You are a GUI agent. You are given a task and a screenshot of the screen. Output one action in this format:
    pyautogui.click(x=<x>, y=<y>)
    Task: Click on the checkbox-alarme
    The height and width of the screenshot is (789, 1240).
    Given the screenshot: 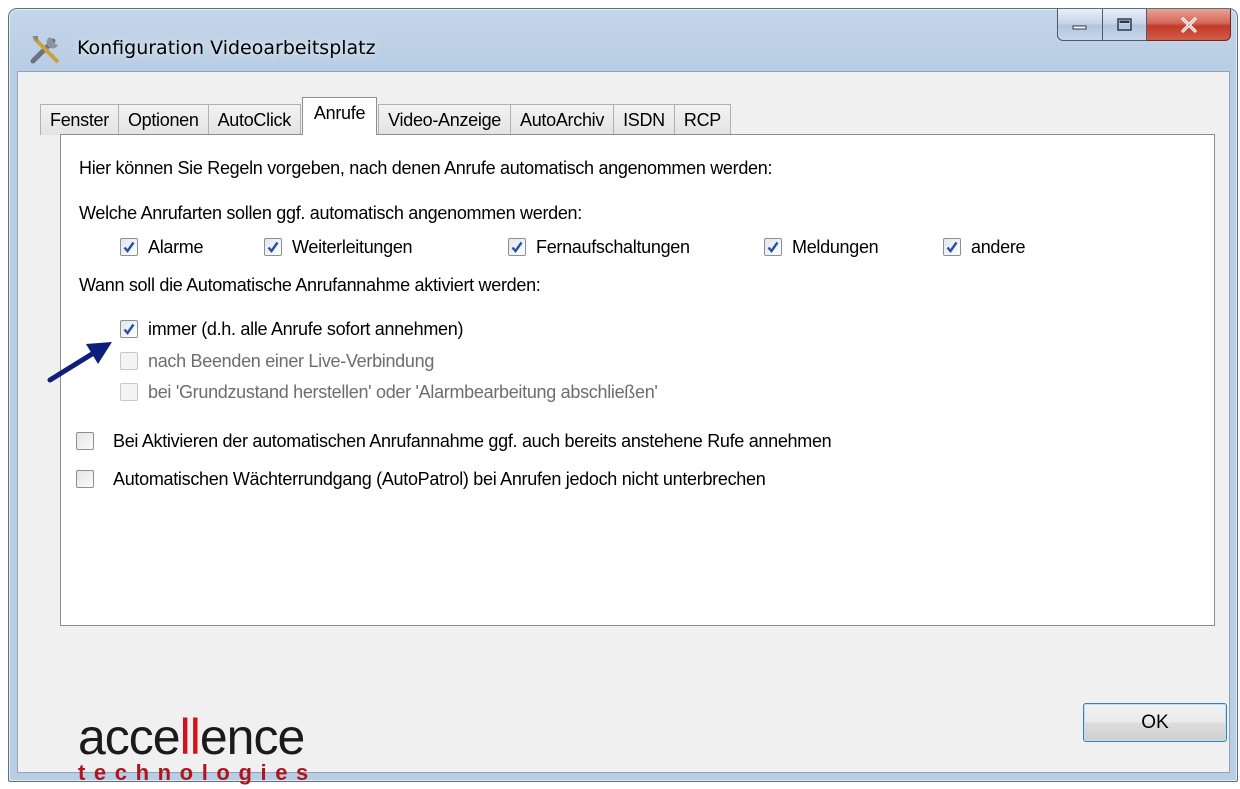 What is the action you would take?
    pyautogui.click(x=129, y=247)
    